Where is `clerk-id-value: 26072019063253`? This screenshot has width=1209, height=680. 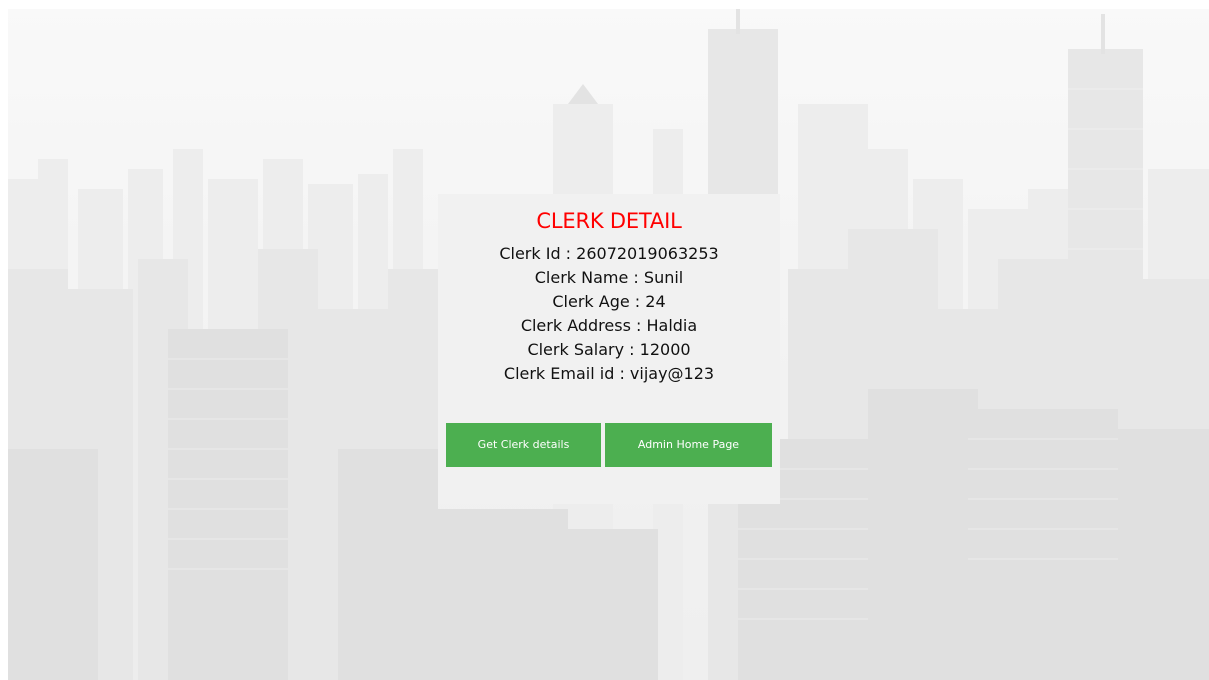
clerk-id-value: 26072019063253 is located at coordinates (647, 253).